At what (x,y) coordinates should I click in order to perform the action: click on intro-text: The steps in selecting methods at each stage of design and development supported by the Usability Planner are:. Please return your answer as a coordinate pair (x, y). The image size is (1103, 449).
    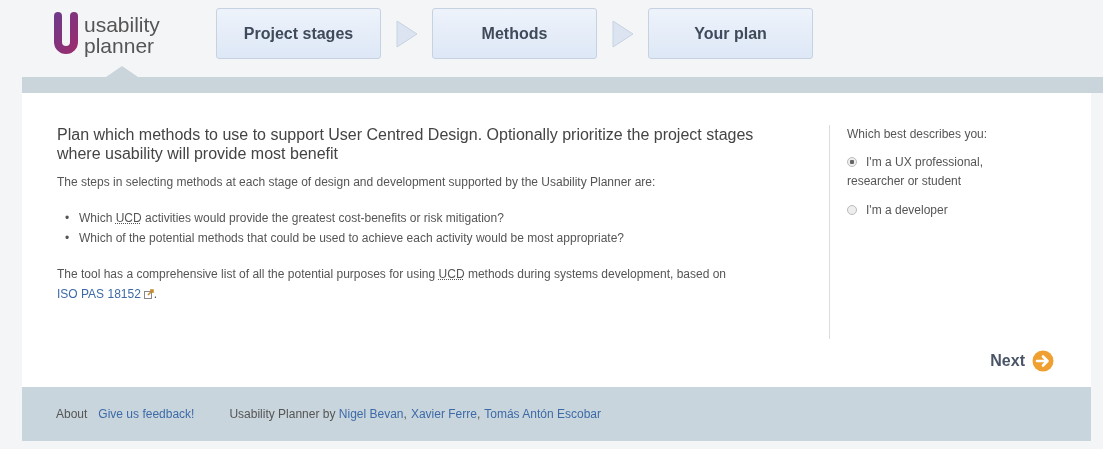
    Looking at the image, I should click on (357, 182).